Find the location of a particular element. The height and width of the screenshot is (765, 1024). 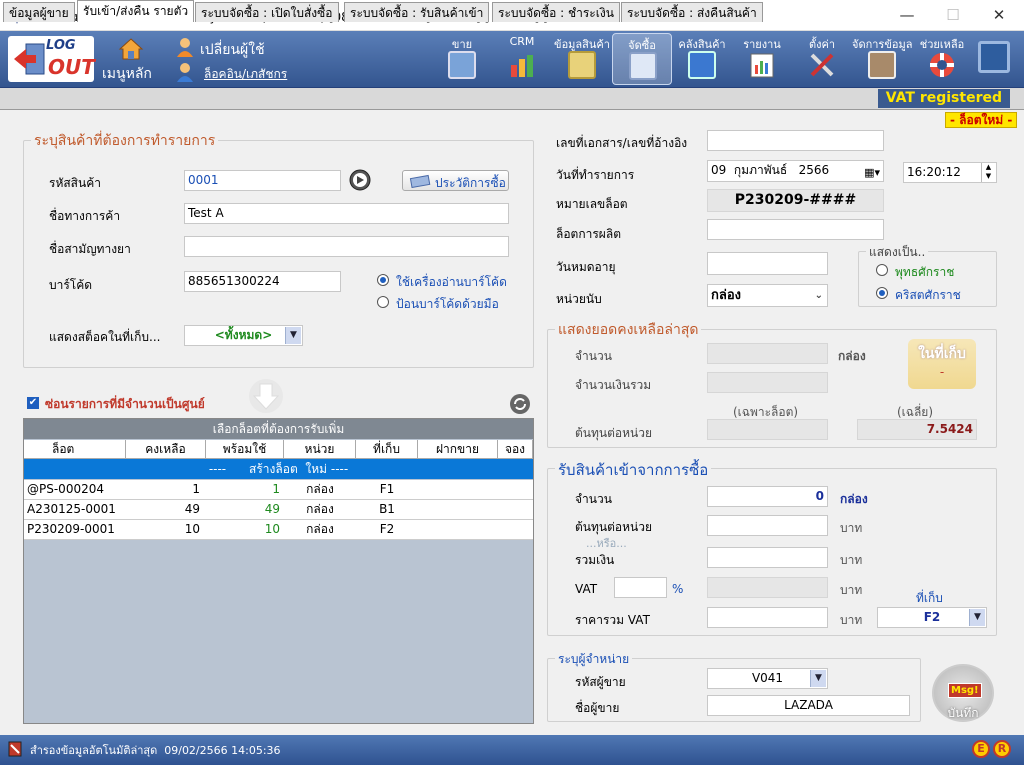

help-button: ช่วยเหลือ is located at coordinates (942, 59).